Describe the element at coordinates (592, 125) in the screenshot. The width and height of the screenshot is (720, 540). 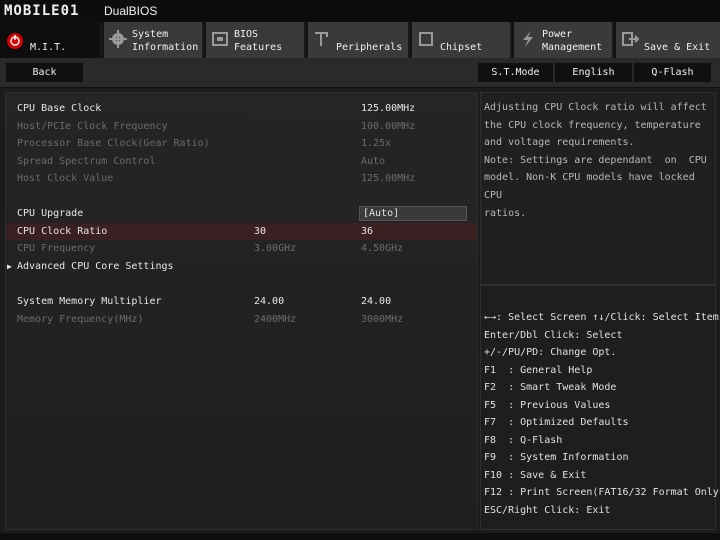
I see `help-line: the CPU clock frequency, temperature` at that location.